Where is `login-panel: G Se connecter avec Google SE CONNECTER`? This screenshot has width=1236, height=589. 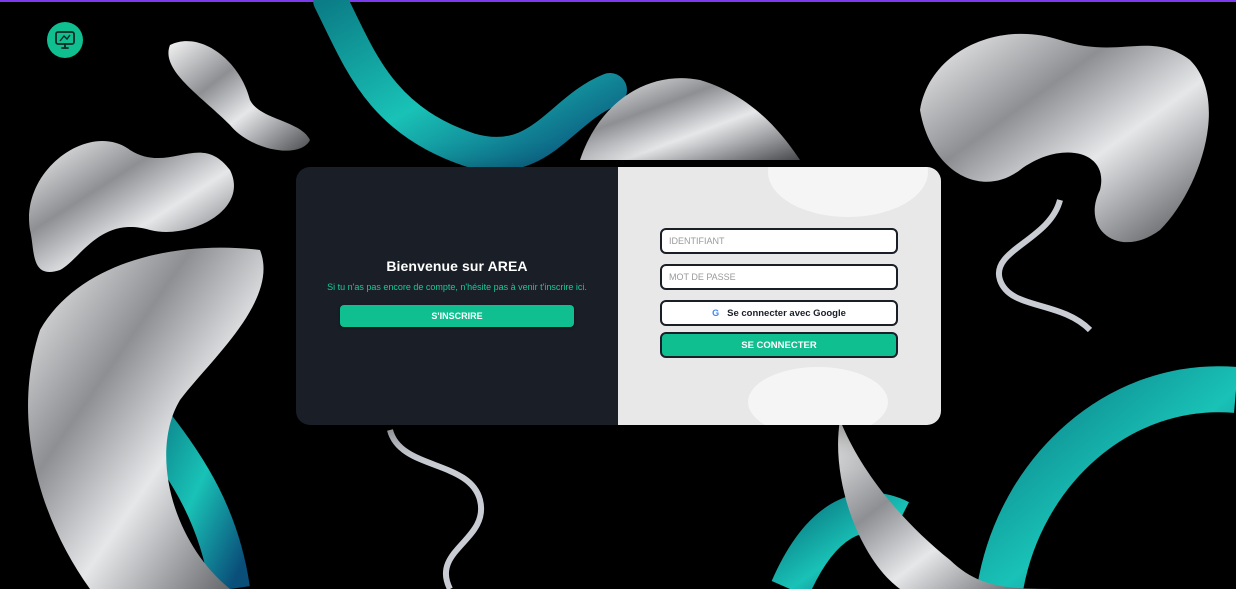
login-panel: G Se connecter avec Google SE CONNECTER is located at coordinates (779, 296).